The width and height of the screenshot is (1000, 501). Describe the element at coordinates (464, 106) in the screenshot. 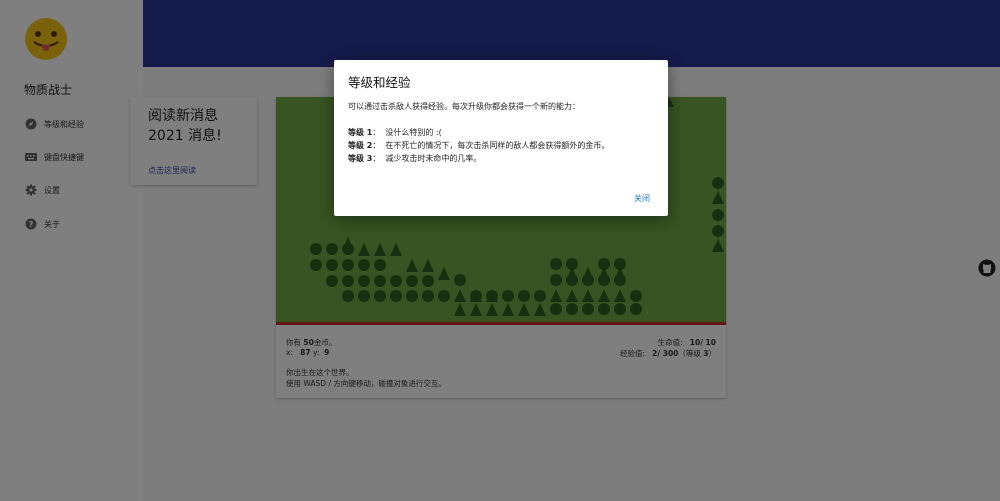

I see `dialog-intro: 可以通过击杀敌人获得经验。每次升级你都会获得一个新的能力：` at that location.